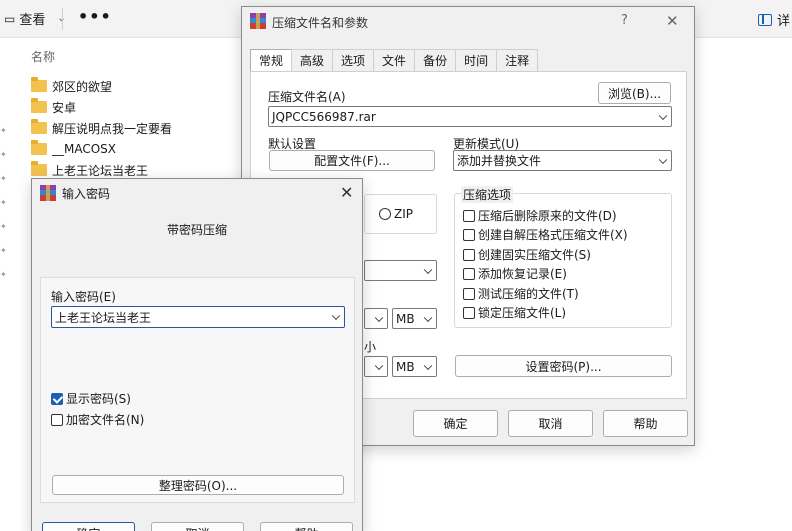  I want to click on show-password-checkbox: 显示密码(S), so click(91, 398).